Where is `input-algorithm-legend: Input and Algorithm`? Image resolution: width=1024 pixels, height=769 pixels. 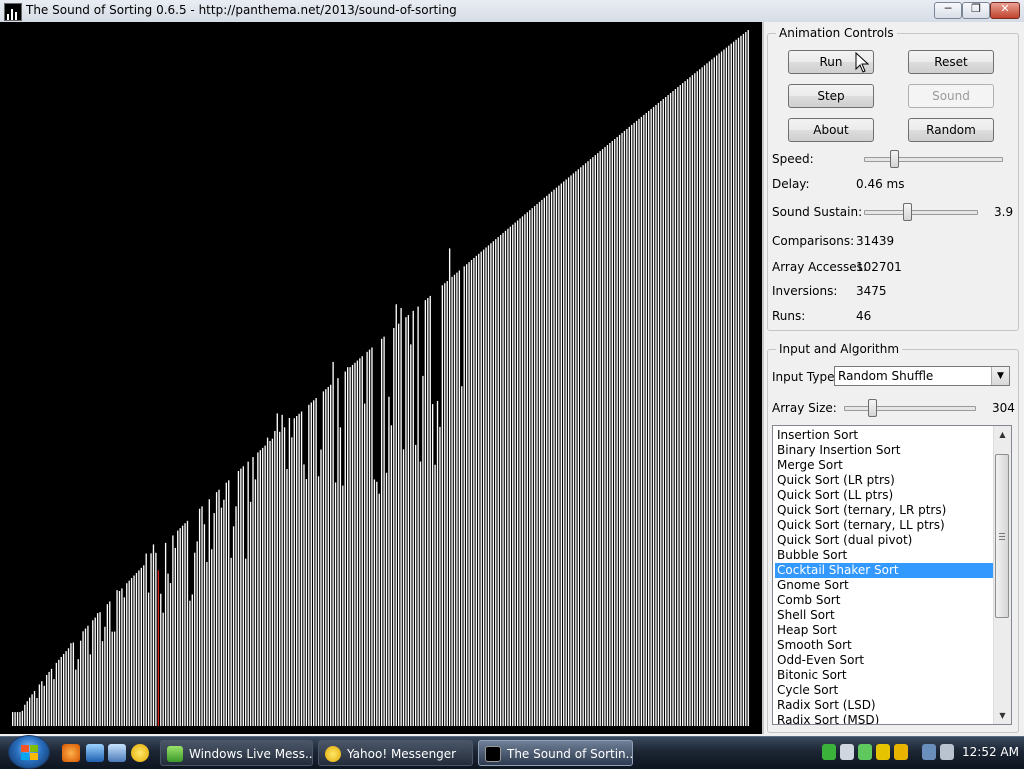
input-algorithm-legend: Input and Algorithm is located at coordinates (839, 349).